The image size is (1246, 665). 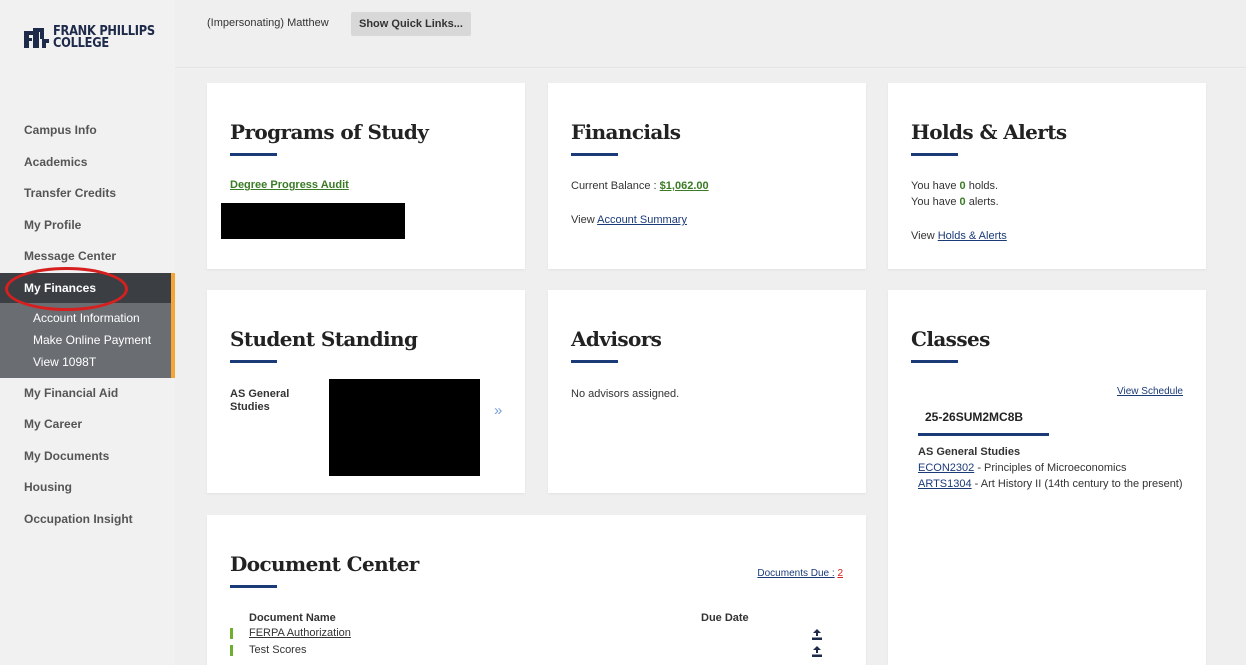 I want to click on sidebar-item-academics: Academics, so click(x=87, y=163).